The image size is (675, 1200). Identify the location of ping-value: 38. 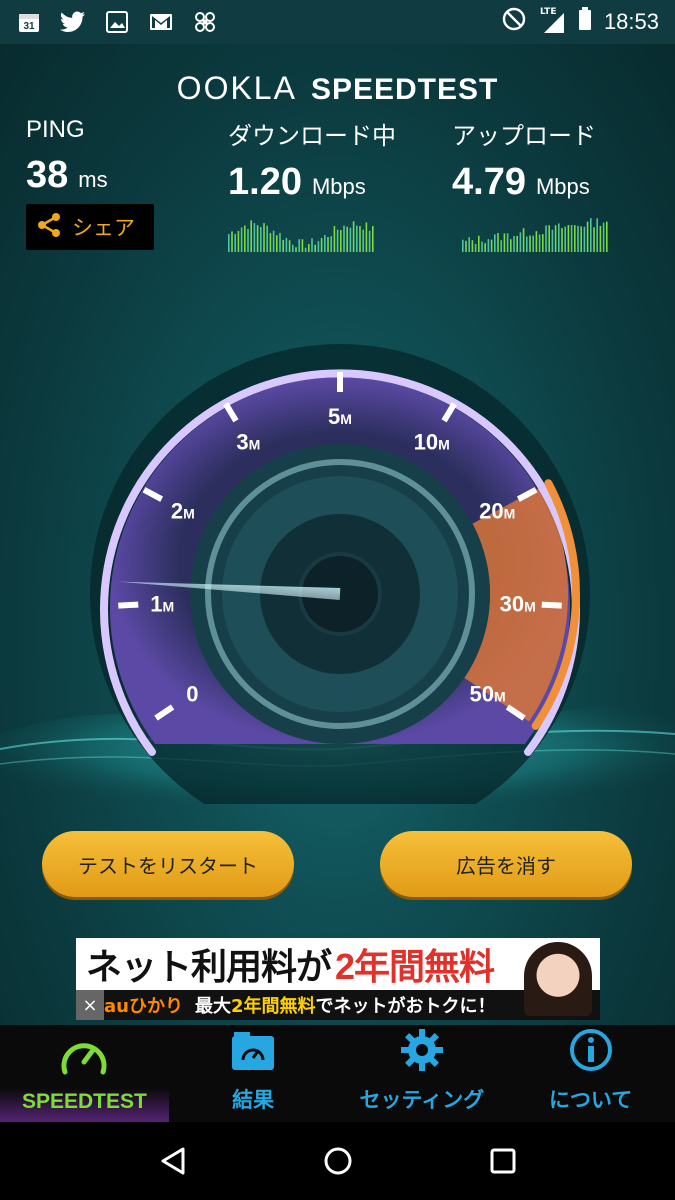
(47, 175).